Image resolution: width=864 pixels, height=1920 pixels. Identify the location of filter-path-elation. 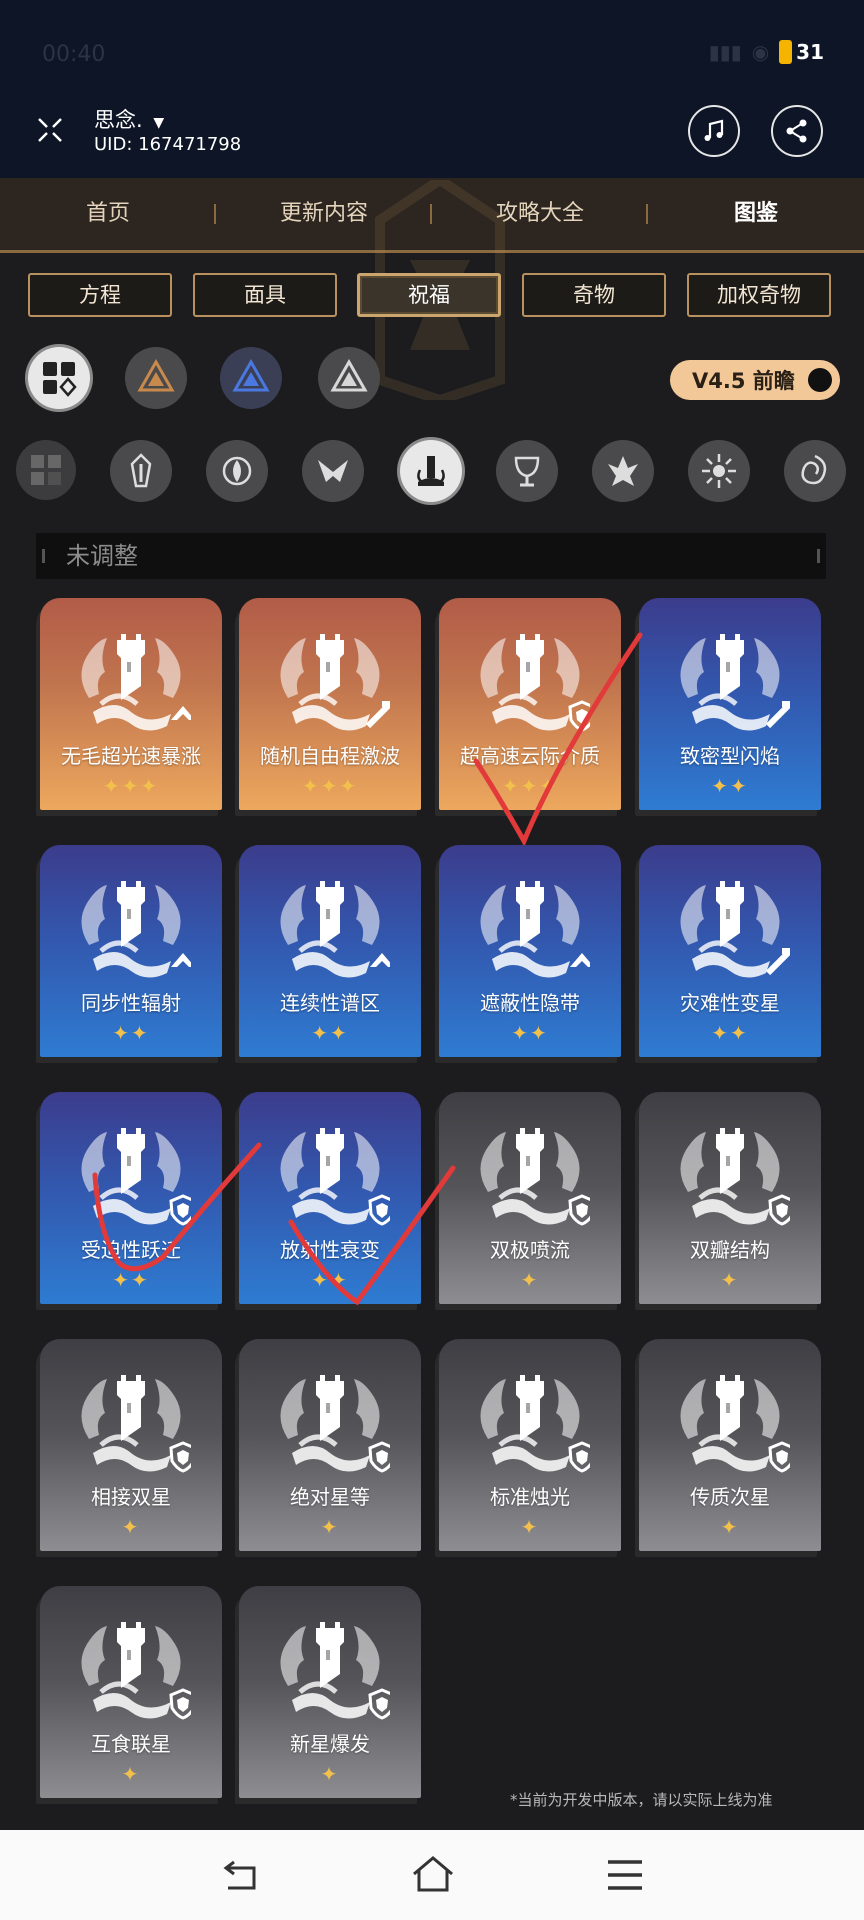
(719, 471).